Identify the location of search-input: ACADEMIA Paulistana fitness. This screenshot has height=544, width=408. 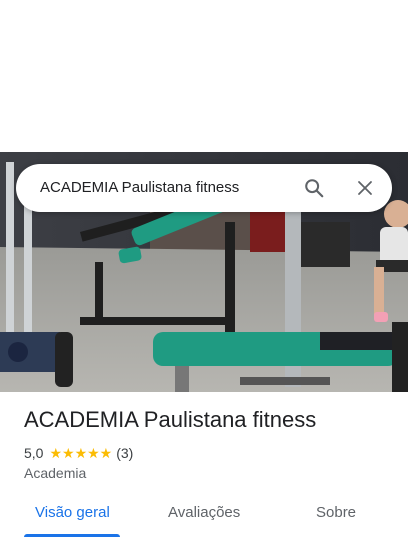
(139, 188).